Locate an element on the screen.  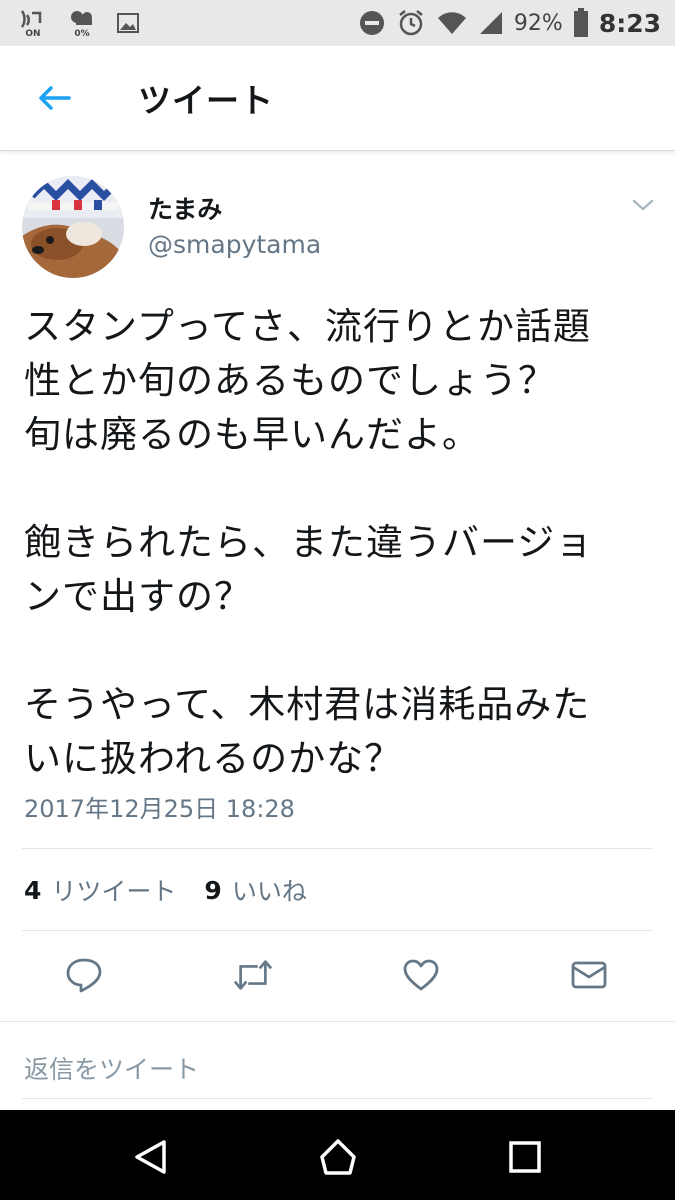
status-bar: ON 0% 92% 8:23 is located at coordinates (337, 23).